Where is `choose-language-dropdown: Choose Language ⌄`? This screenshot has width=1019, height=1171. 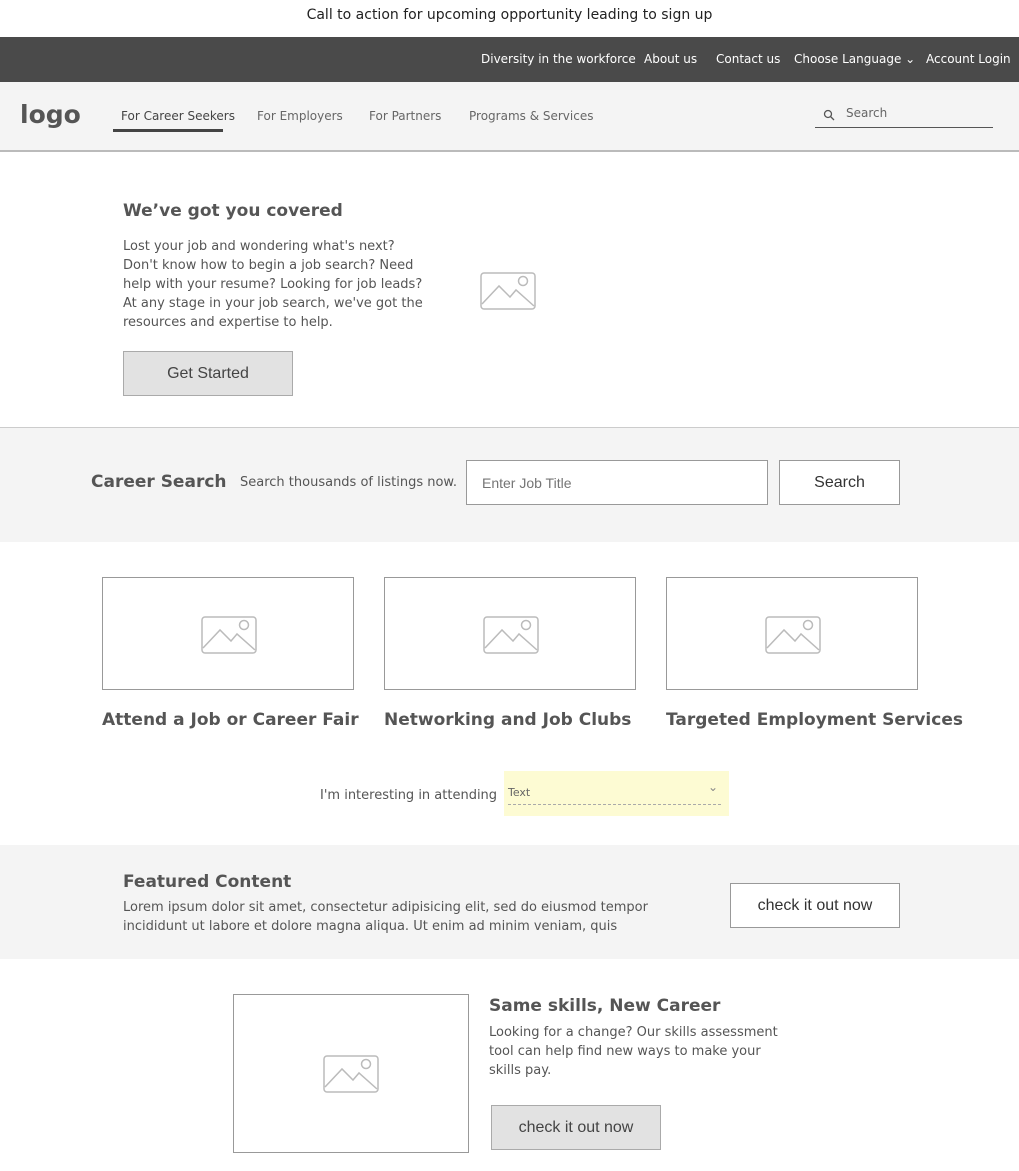 choose-language-dropdown: Choose Language ⌄ is located at coordinates (854, 59).